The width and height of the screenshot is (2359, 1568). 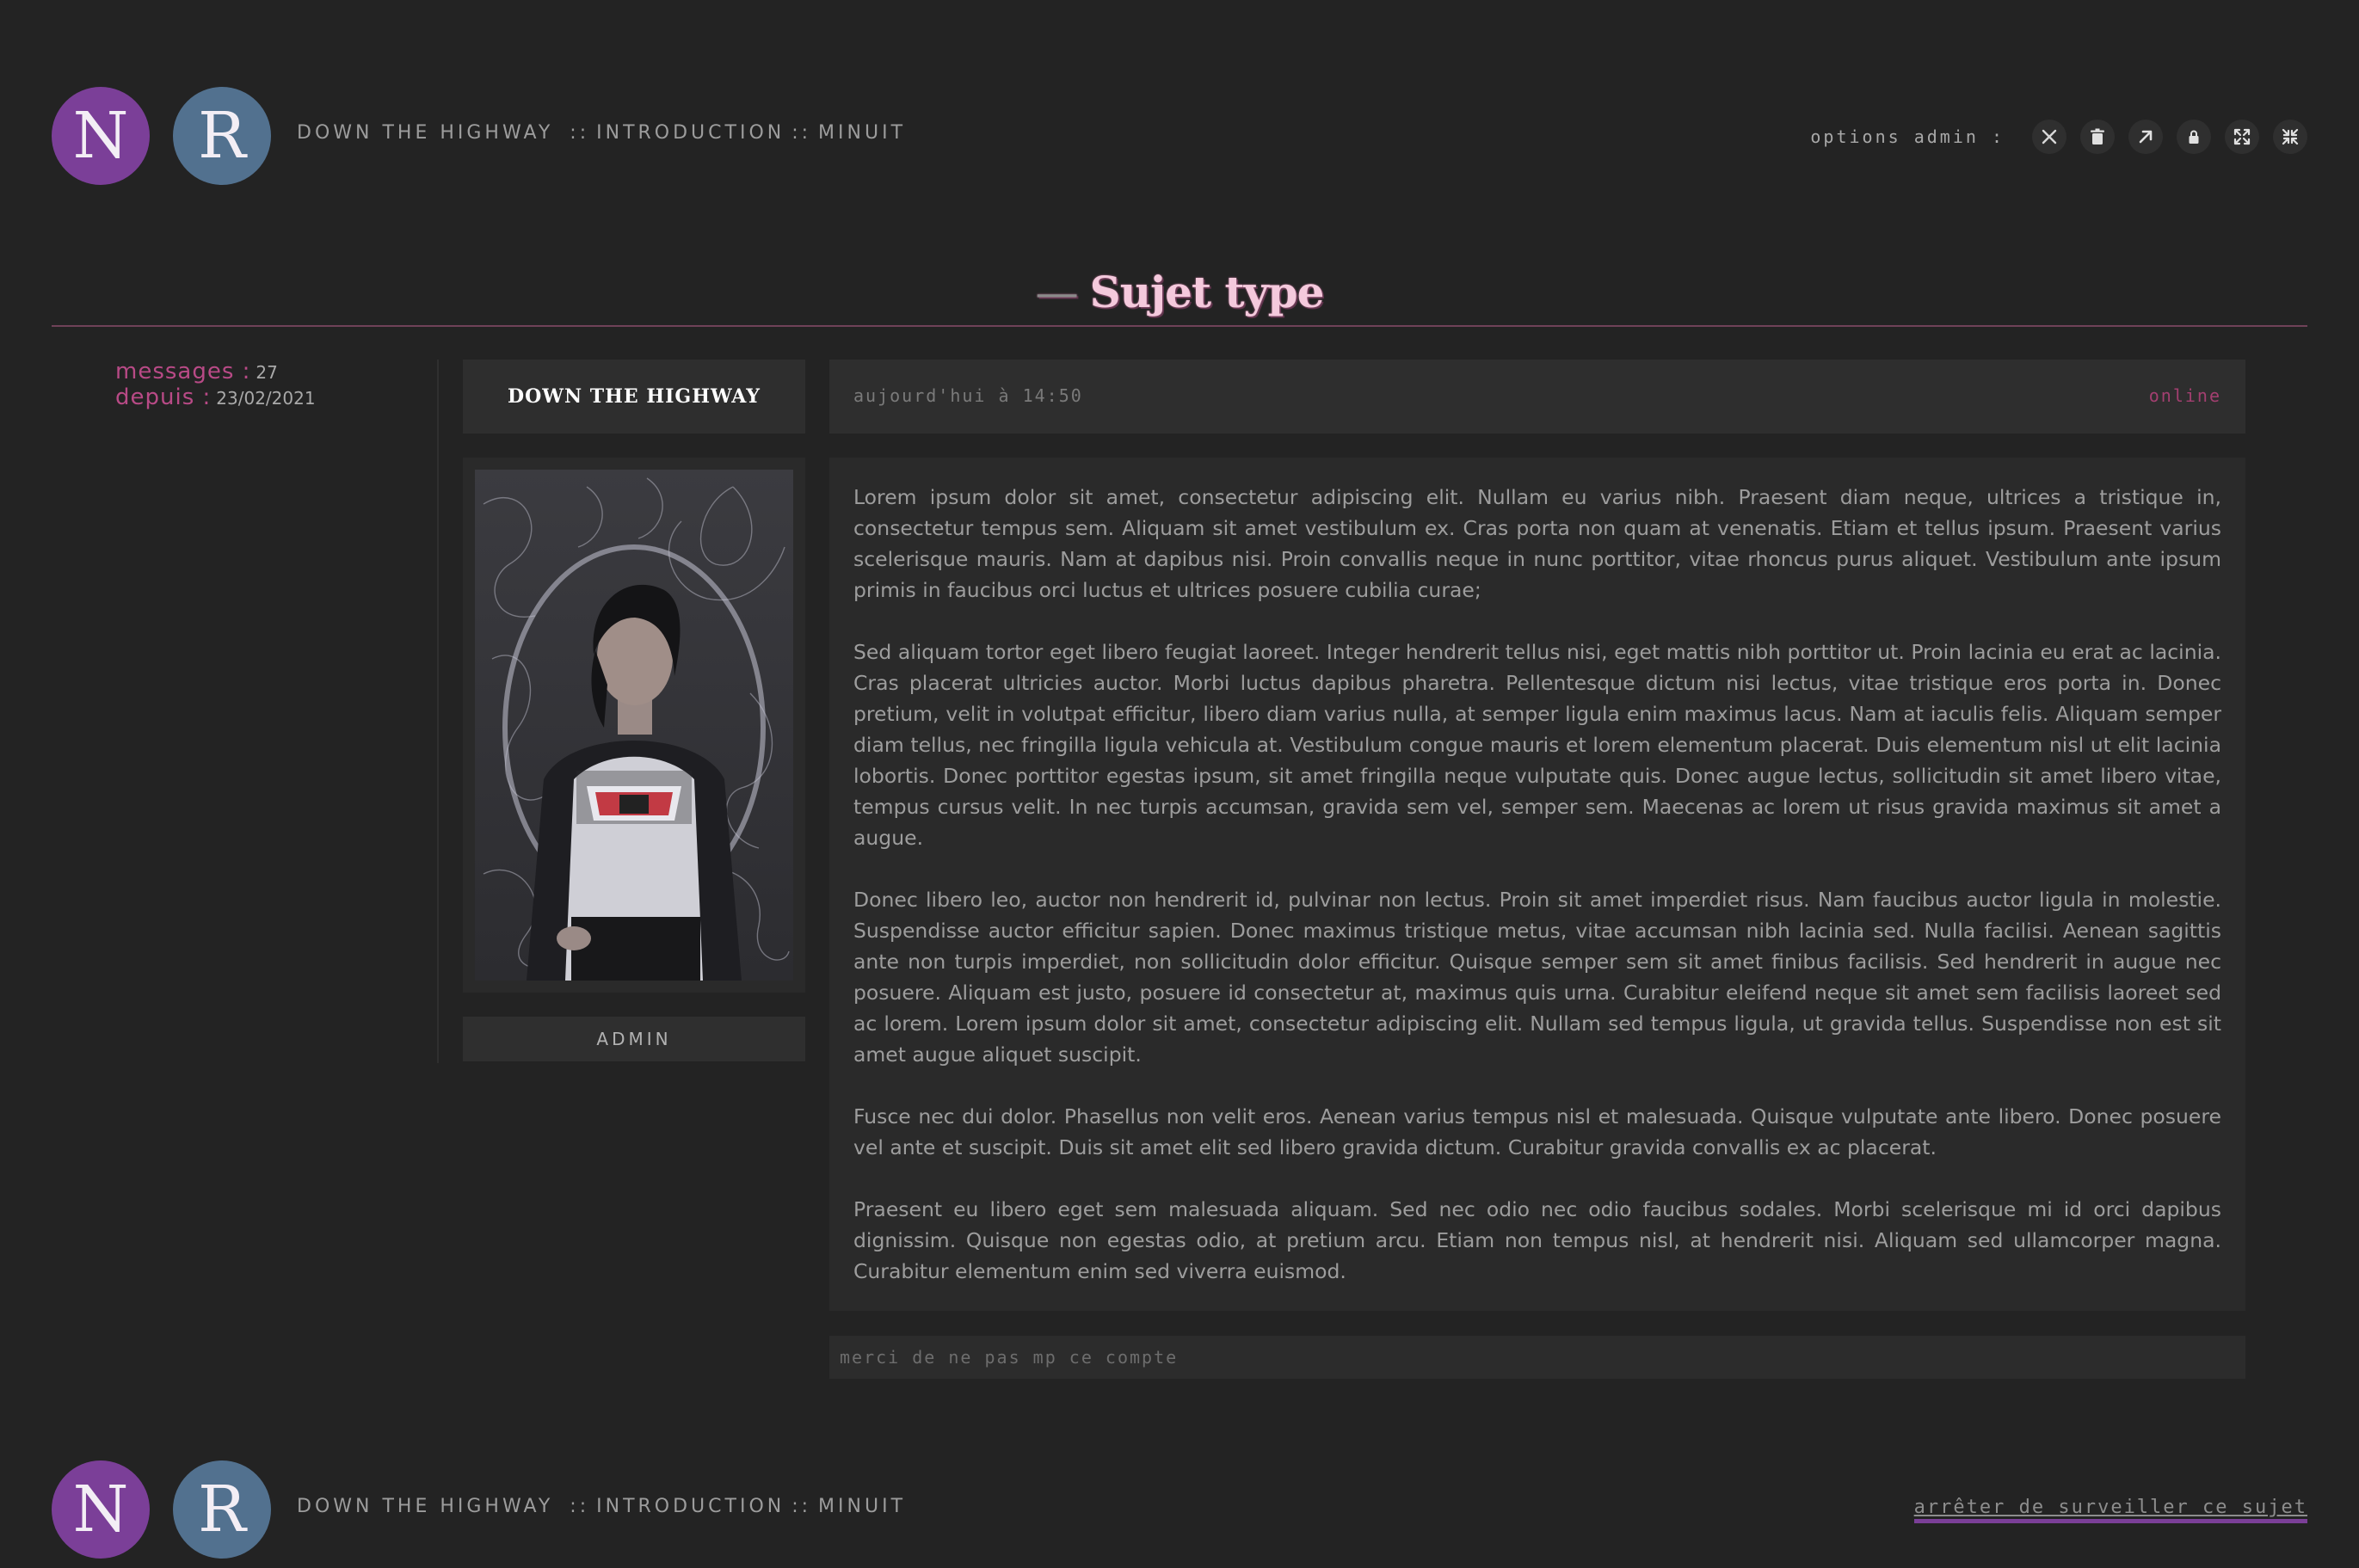 I want to click on topic-title: — Sujet type, so click(x=1180, y=292).